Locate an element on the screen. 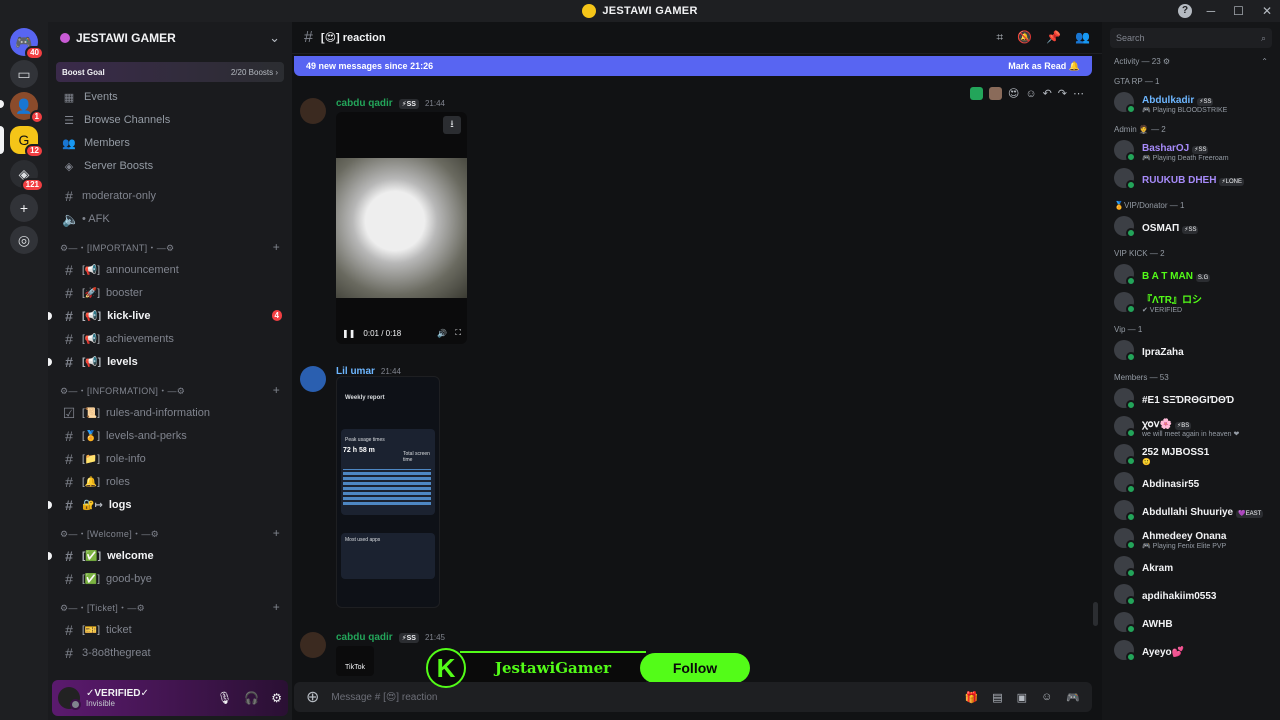 The width and height of the screenshot is (1280, 720). channel-achievements: # [📢] achievements is located at coordinates (170, 339).